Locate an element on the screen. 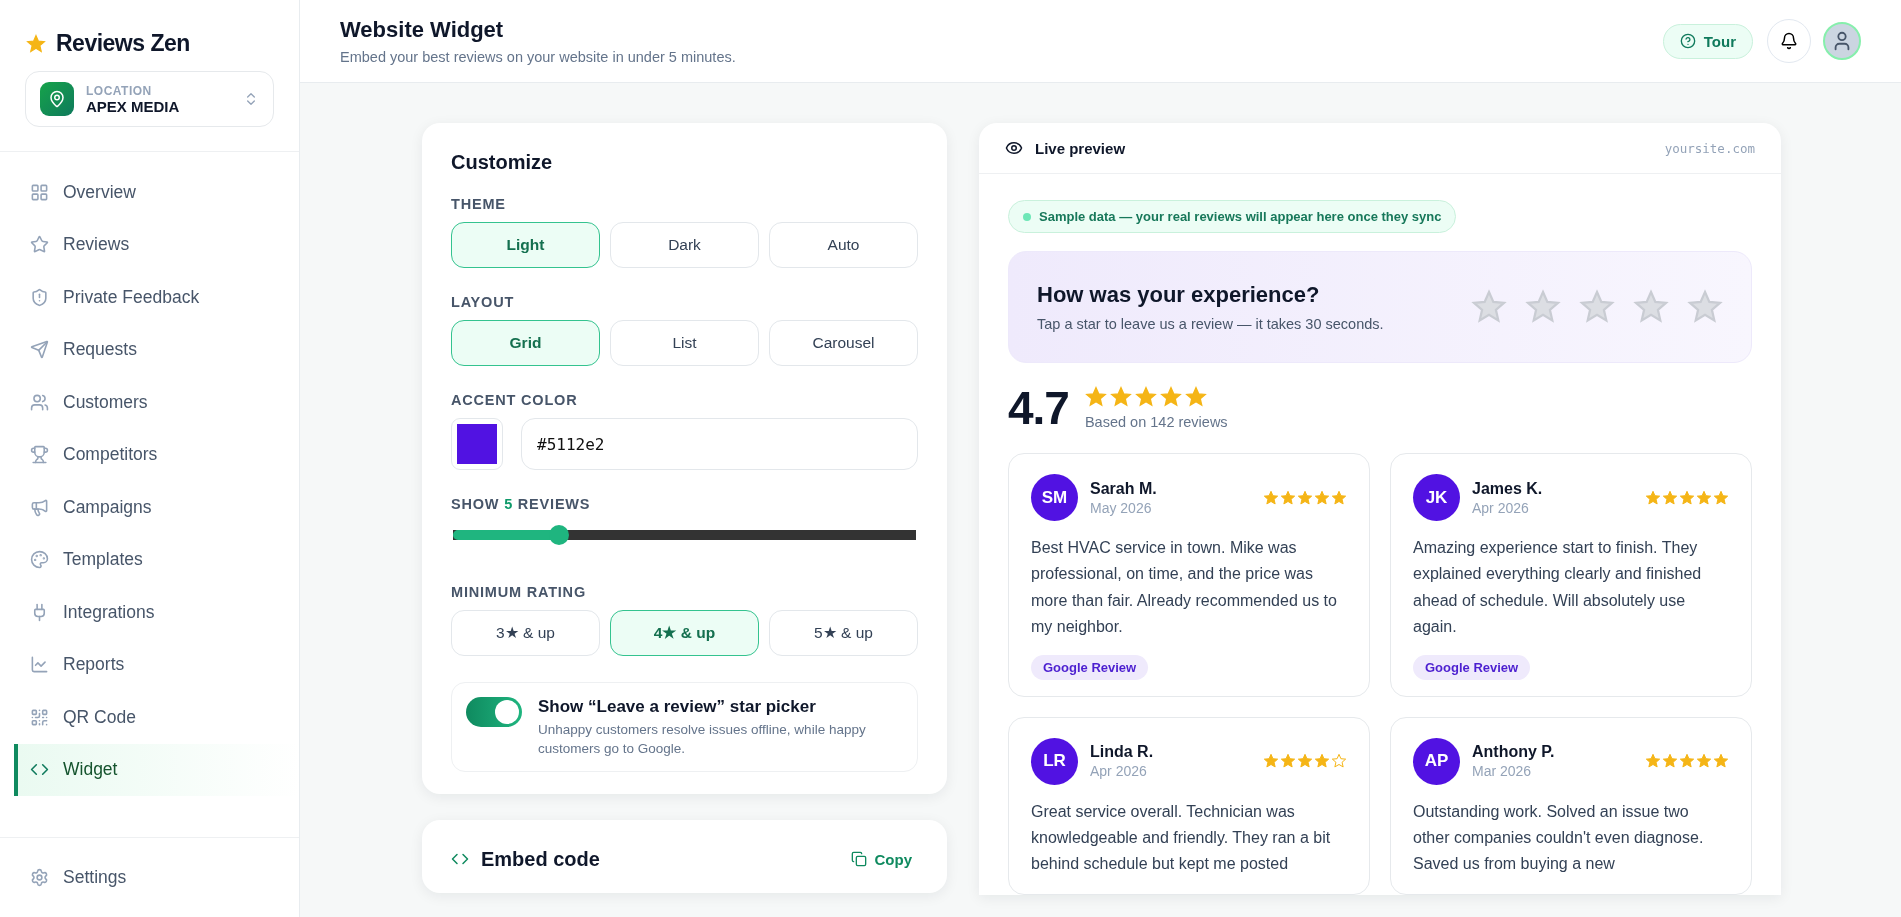  settings-item: Settings is located at coordinates (149, 877).